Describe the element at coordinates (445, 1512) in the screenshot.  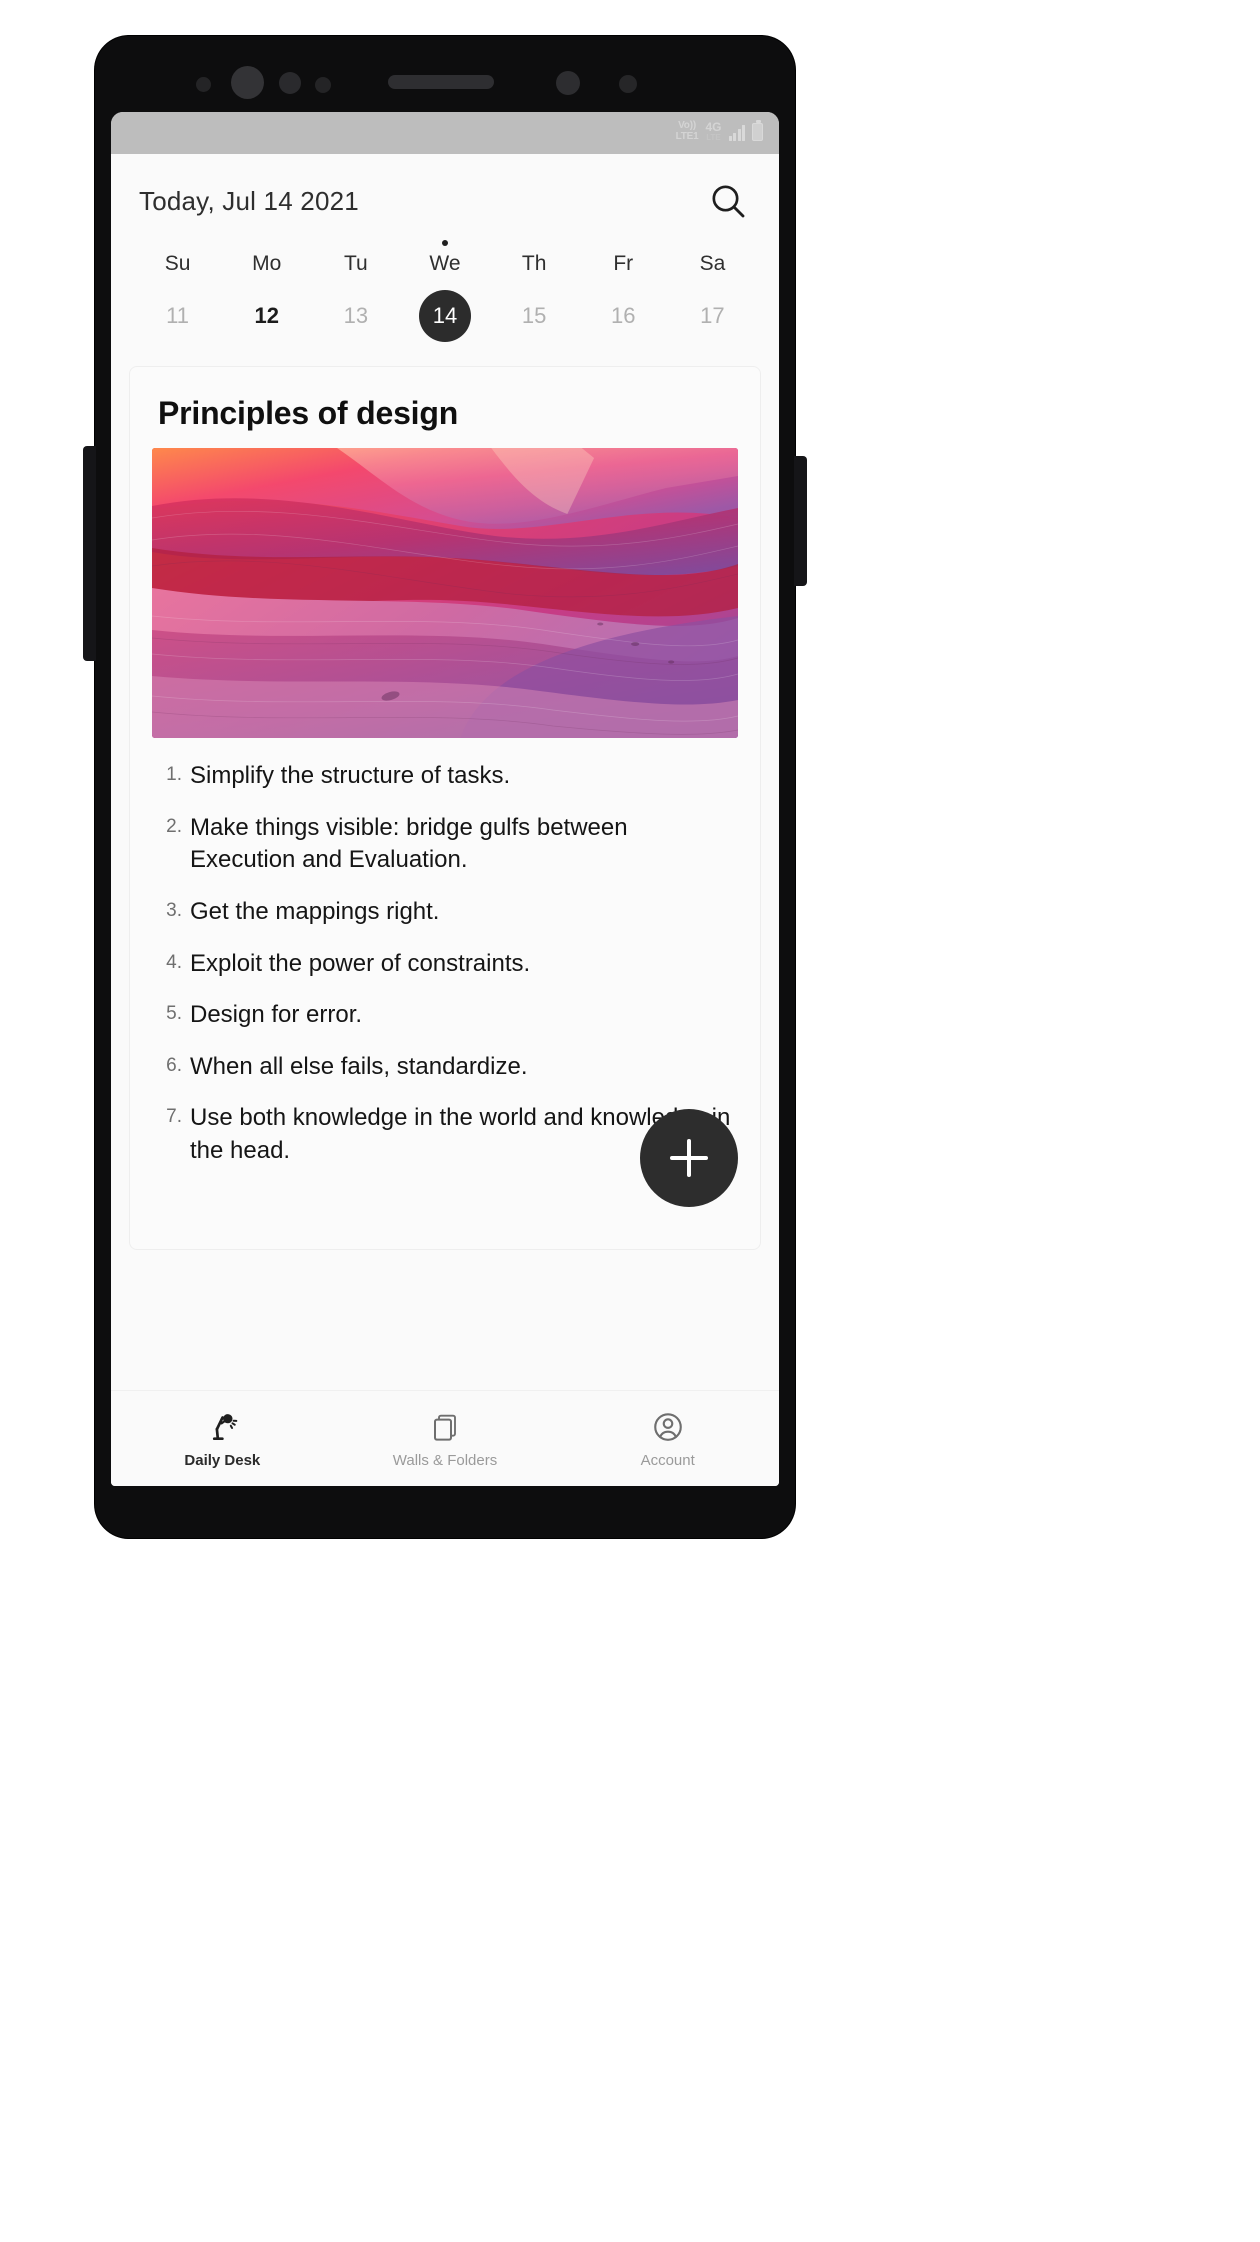
I see `phone-chin` at that location.